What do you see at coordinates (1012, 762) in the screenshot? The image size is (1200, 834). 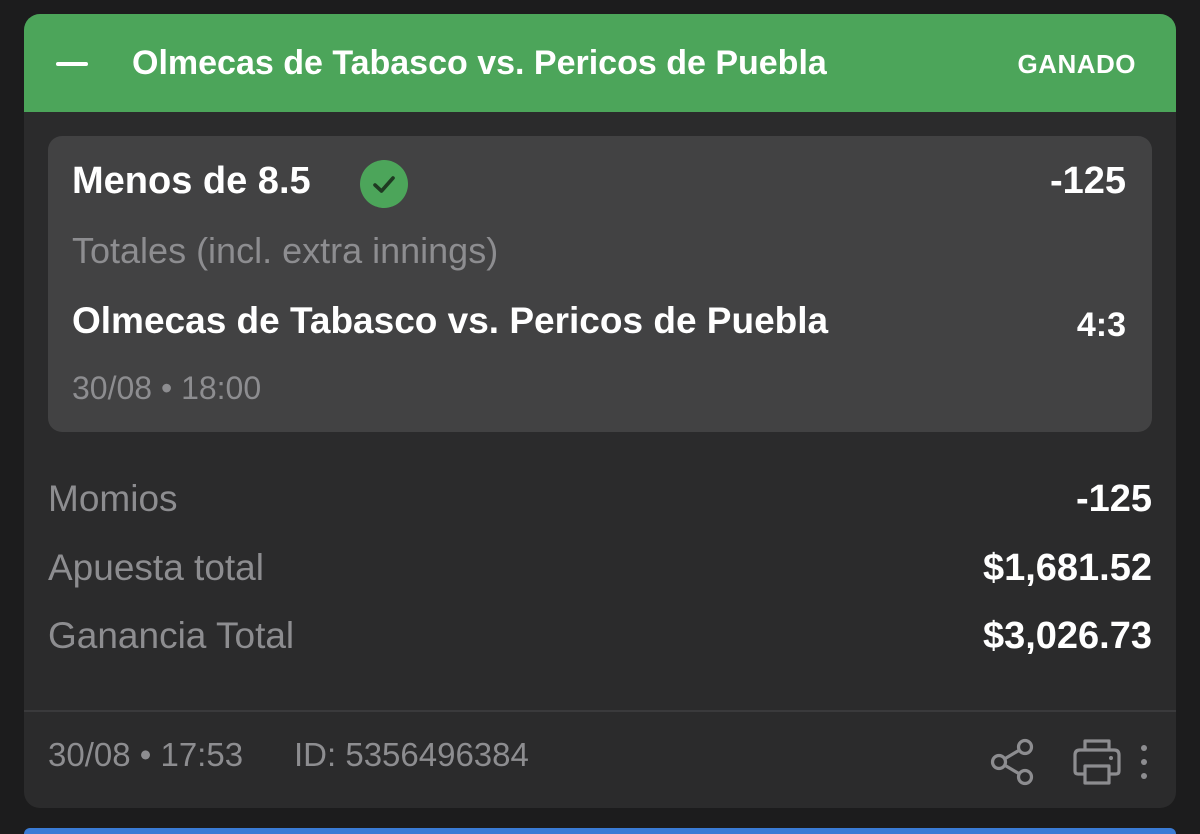 I see `share-icon` at bounding box center [1012, 762].